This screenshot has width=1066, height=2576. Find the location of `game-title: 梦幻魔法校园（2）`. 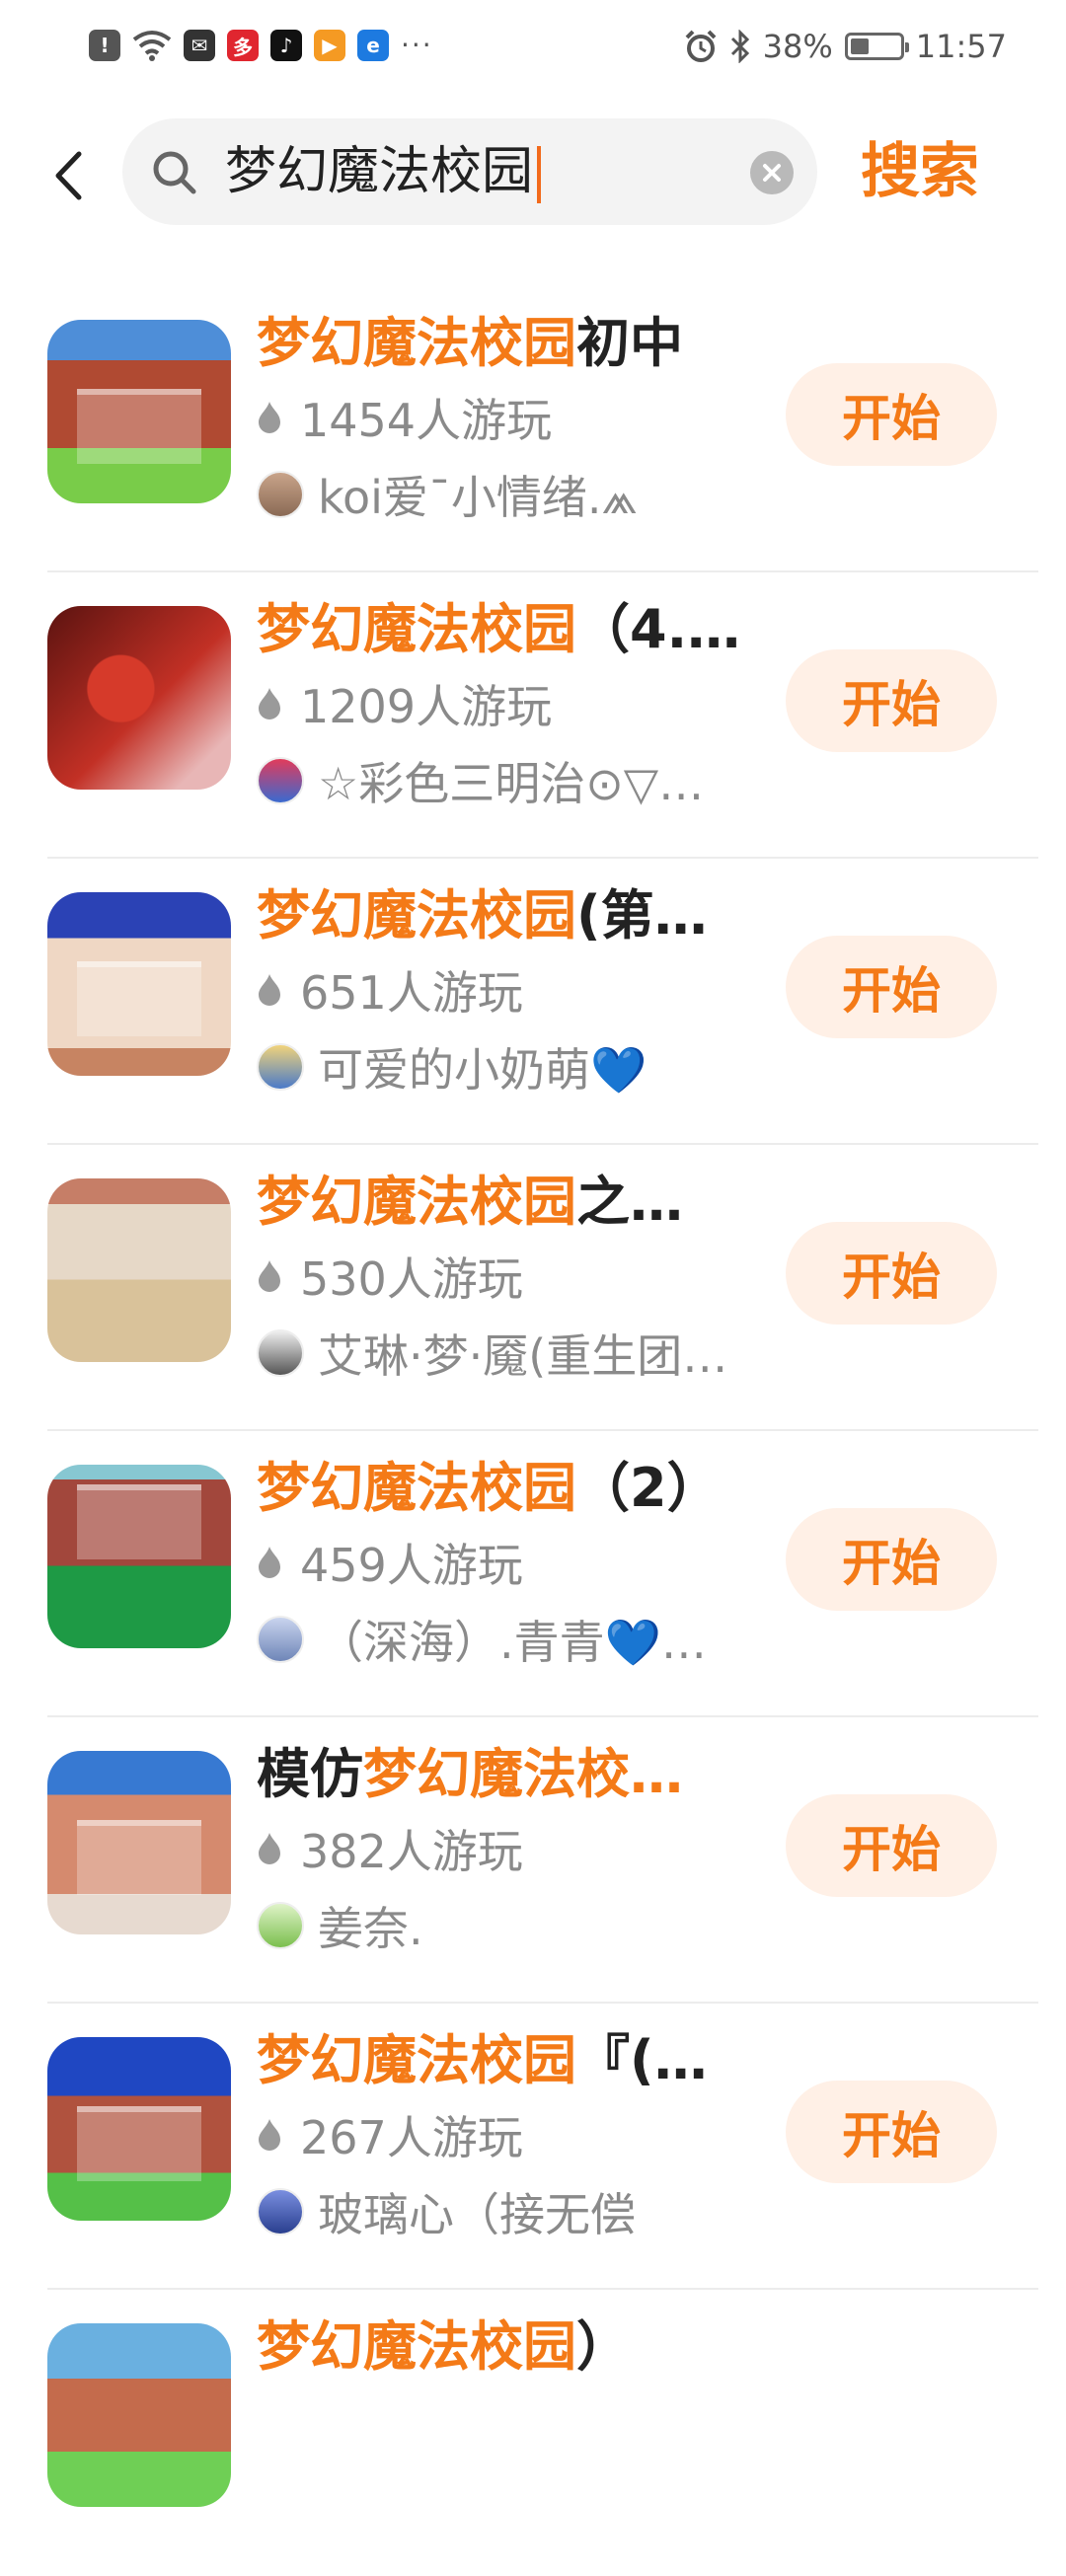

game-title: 梦幻魔法校园（2） is located at coordinates (489, 1488).